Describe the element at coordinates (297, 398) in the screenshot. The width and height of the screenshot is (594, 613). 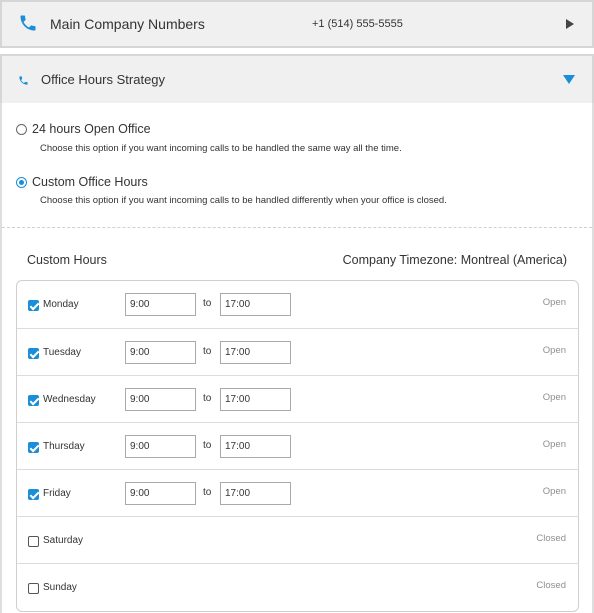
I see `day-row-wednesday: Wednesday to Open` at that location.